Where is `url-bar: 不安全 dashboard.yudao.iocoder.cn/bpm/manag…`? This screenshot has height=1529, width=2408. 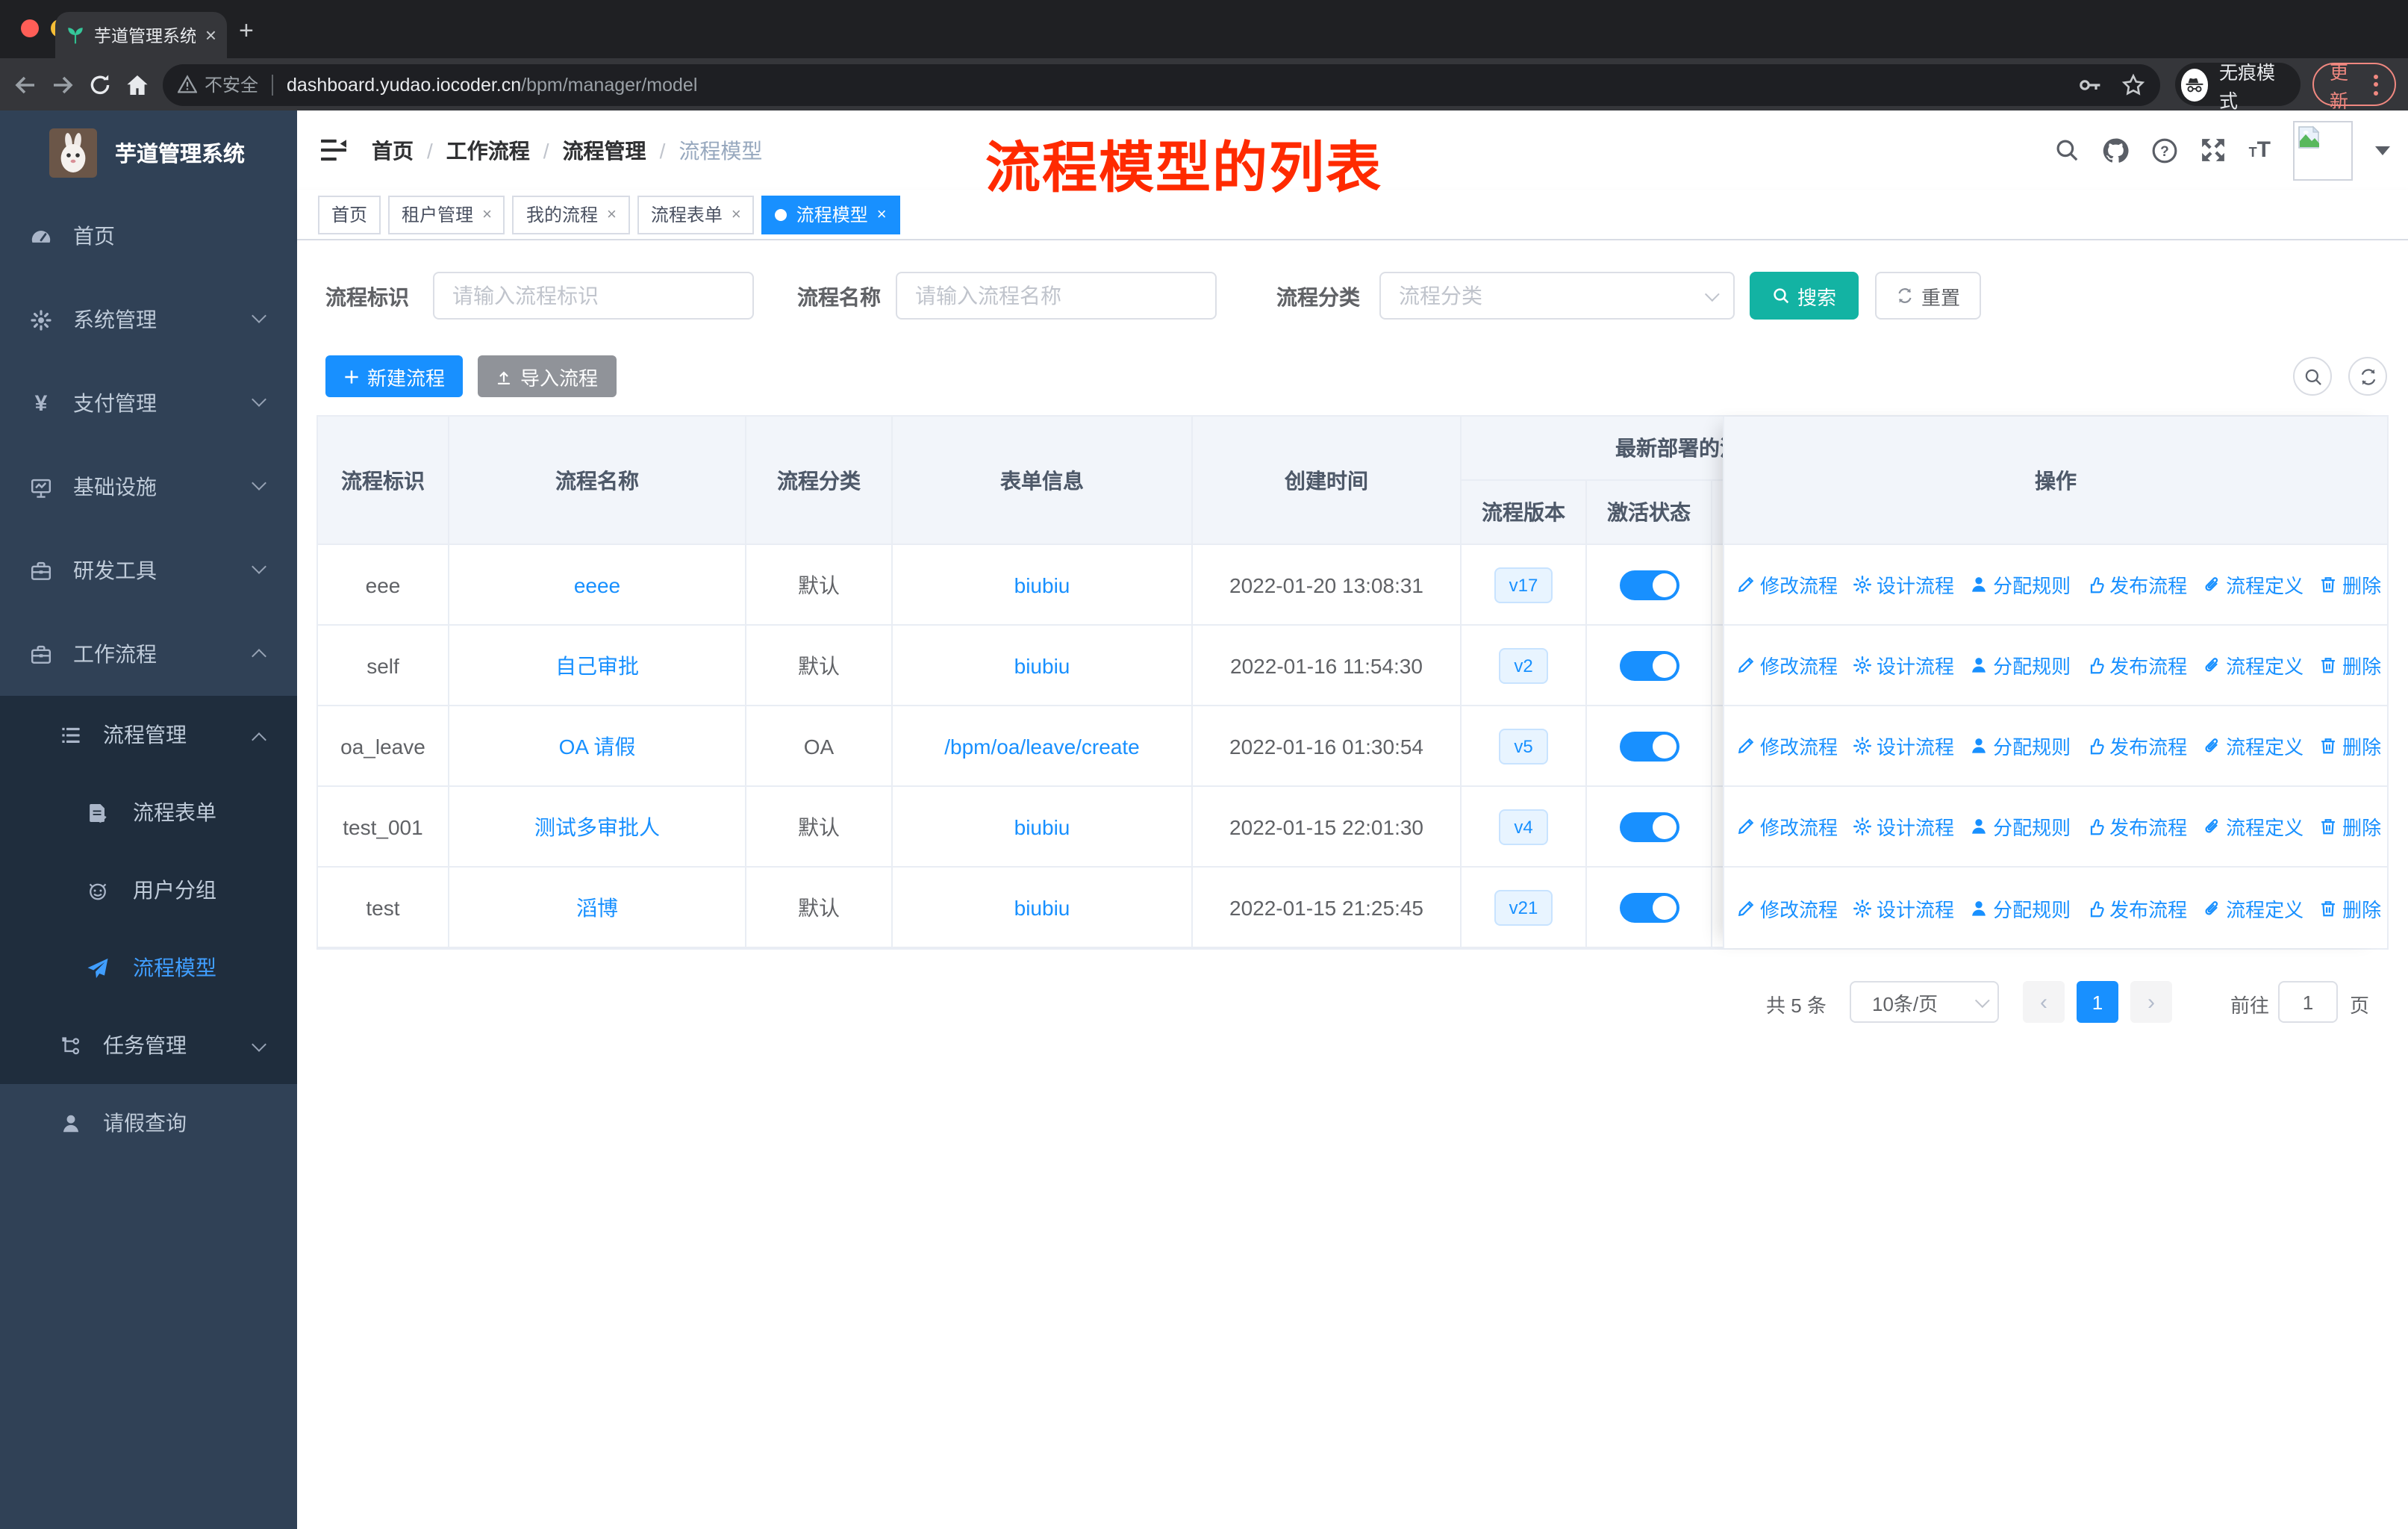 url-bar: 不安全 dashboard.yudao.iocoder.cn/bpm/manag… is located at coordinates (1161, 84).